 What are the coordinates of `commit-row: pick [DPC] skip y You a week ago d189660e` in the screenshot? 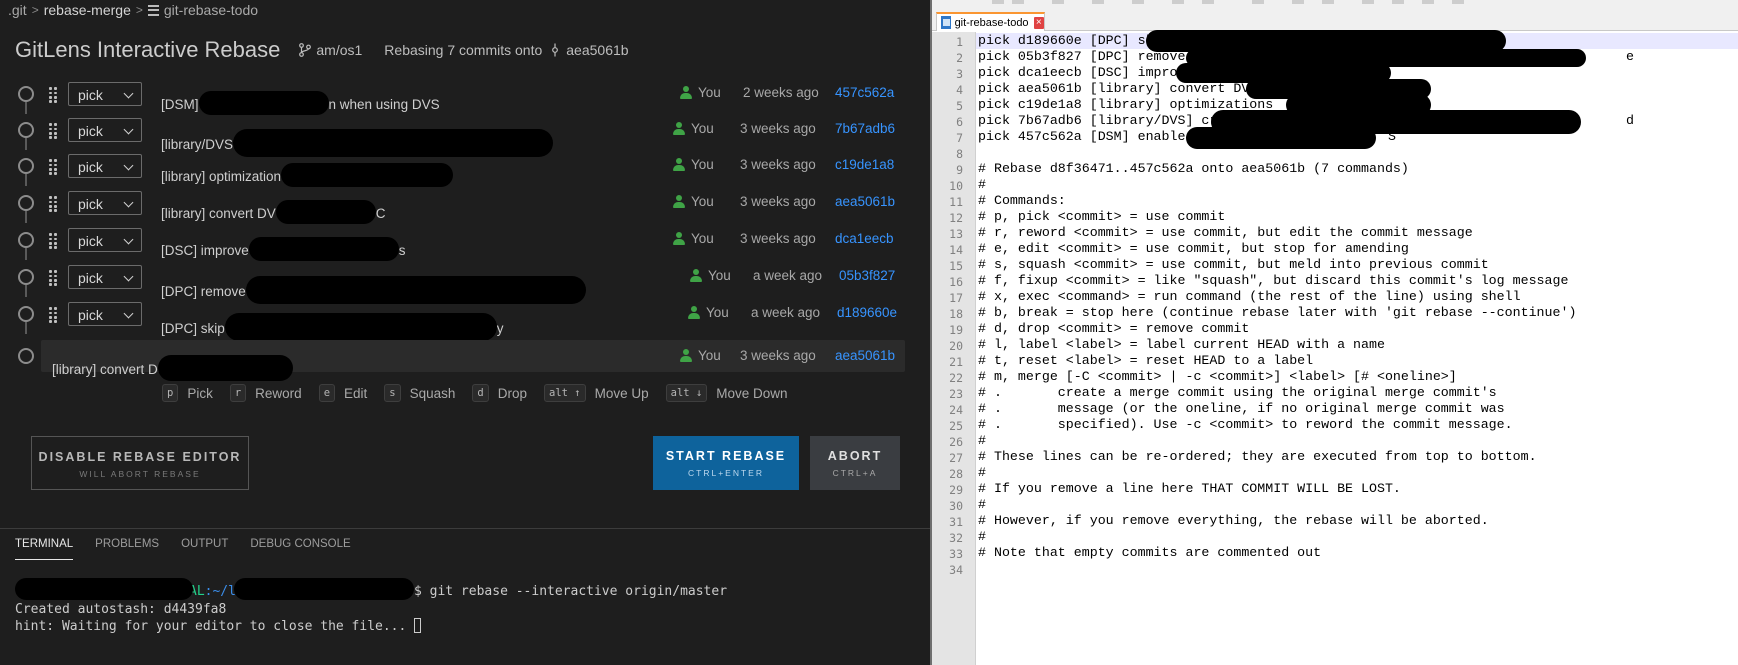 It's located at (460, 319).